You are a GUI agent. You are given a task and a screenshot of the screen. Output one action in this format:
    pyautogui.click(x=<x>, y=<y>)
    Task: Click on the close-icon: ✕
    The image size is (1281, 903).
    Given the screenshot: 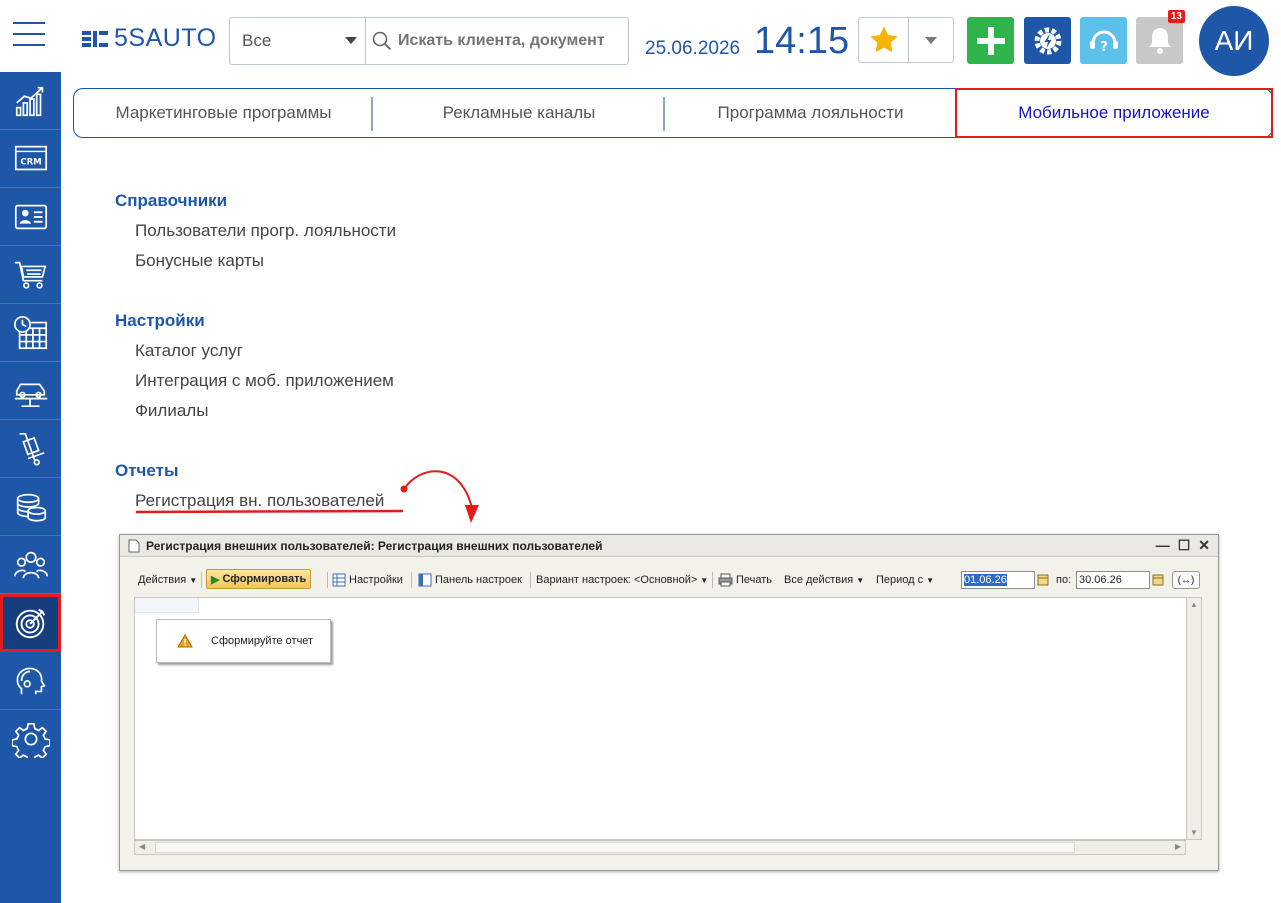 What is the action you would take?
    pyautogui.click(x=1204, y=545)
    